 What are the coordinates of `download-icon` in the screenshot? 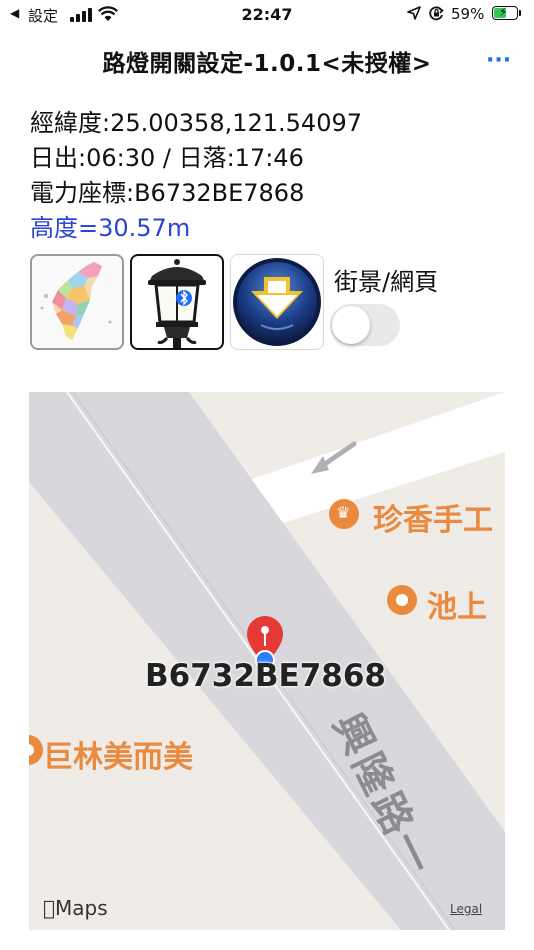 It's located at (277, 302).